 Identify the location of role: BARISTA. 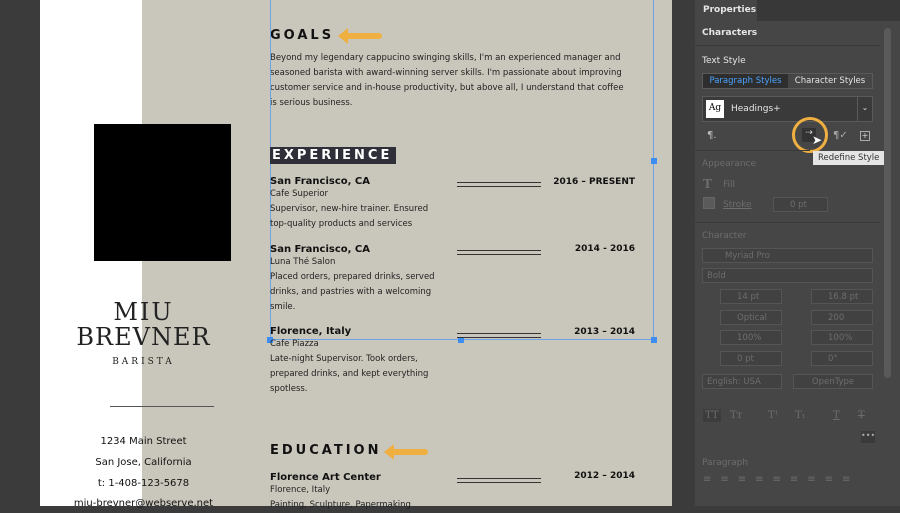
(143, 362).